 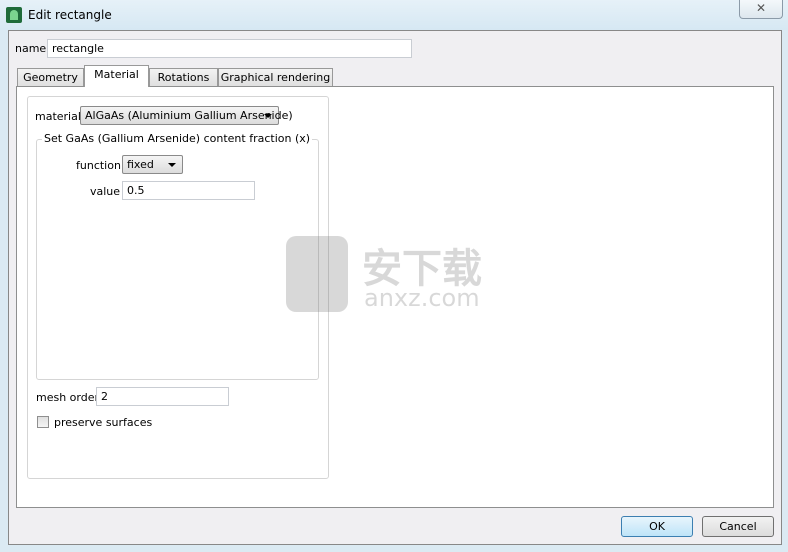 What do you see at coordinates (50, 77) in the screenshot?
I see `tab-geometry: Geometry` at bounding box center [50, 77].